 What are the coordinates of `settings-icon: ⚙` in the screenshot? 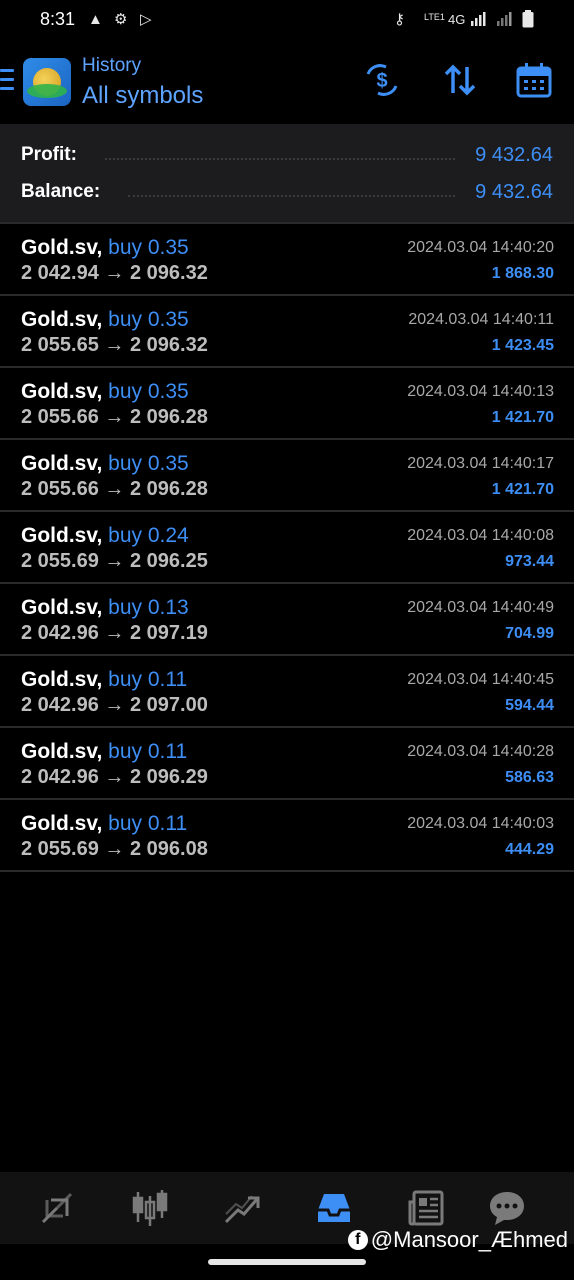 It's located at (121, 19).